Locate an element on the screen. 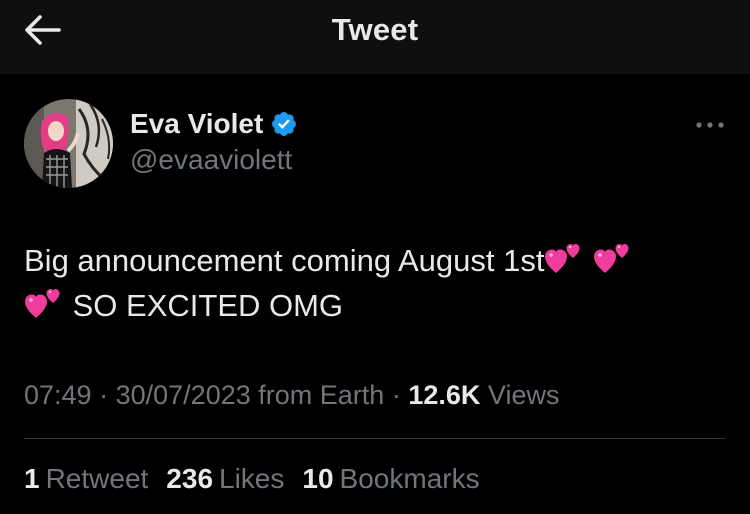  top-bar: Tweet is located at coordinates (375, 37).